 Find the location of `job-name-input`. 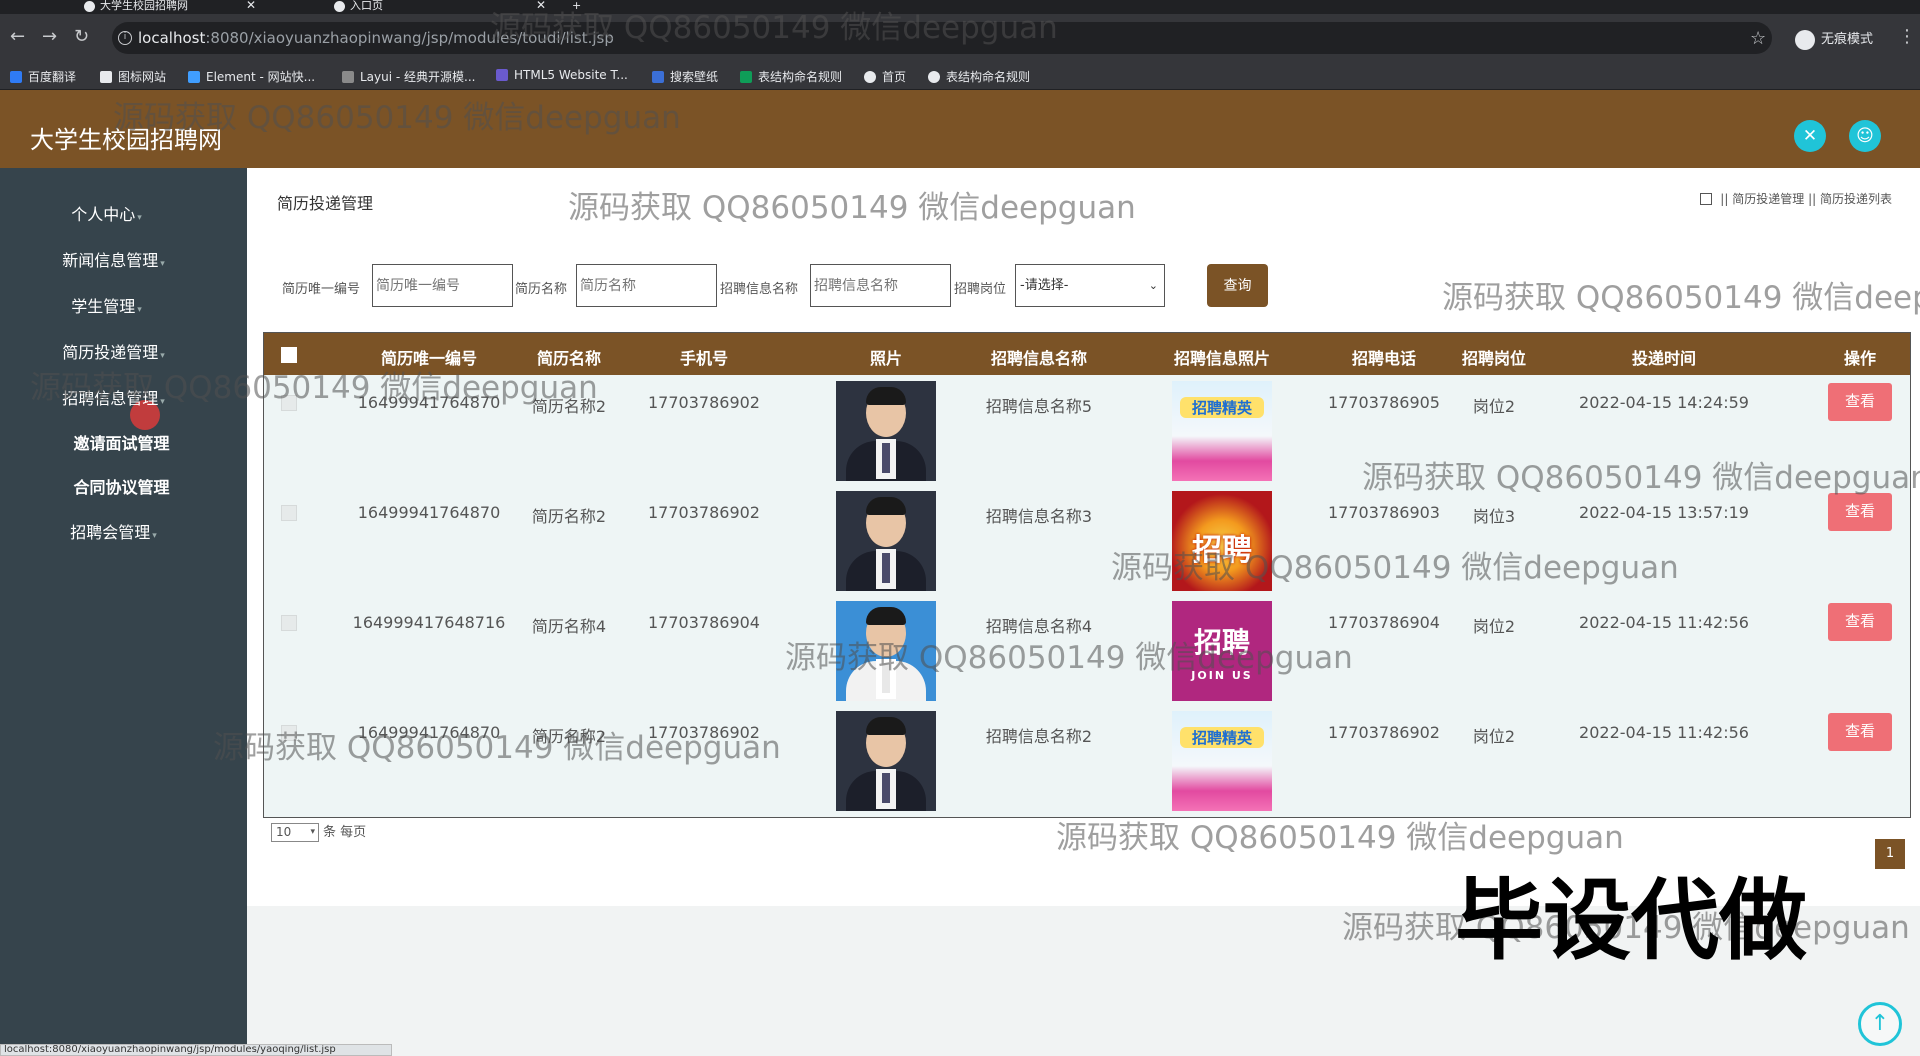

job-name-input is located at coordinates (880, 285).